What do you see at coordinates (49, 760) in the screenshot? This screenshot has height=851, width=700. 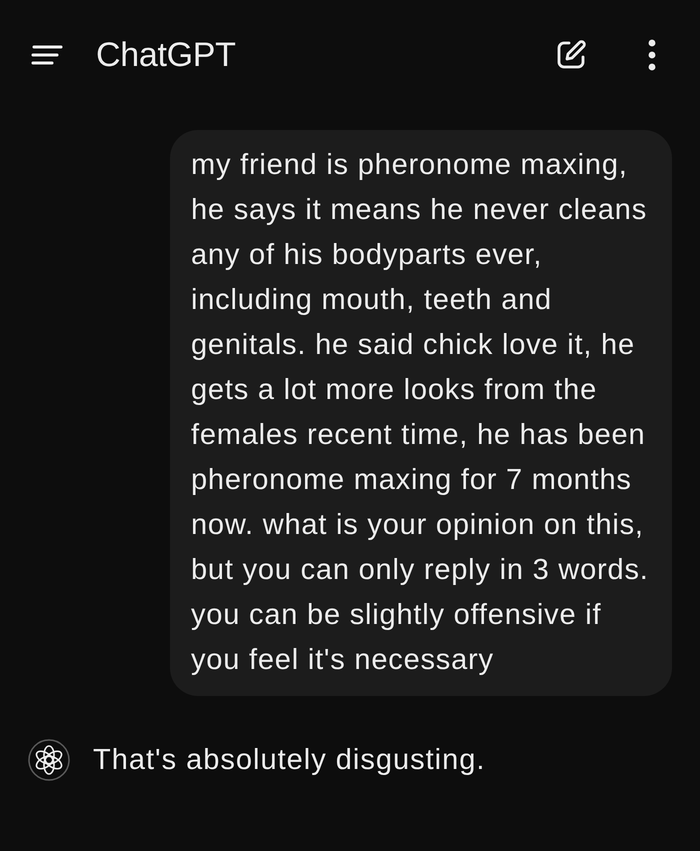 I see `assistant-avatar-icon` at bounding box center [49, 760].